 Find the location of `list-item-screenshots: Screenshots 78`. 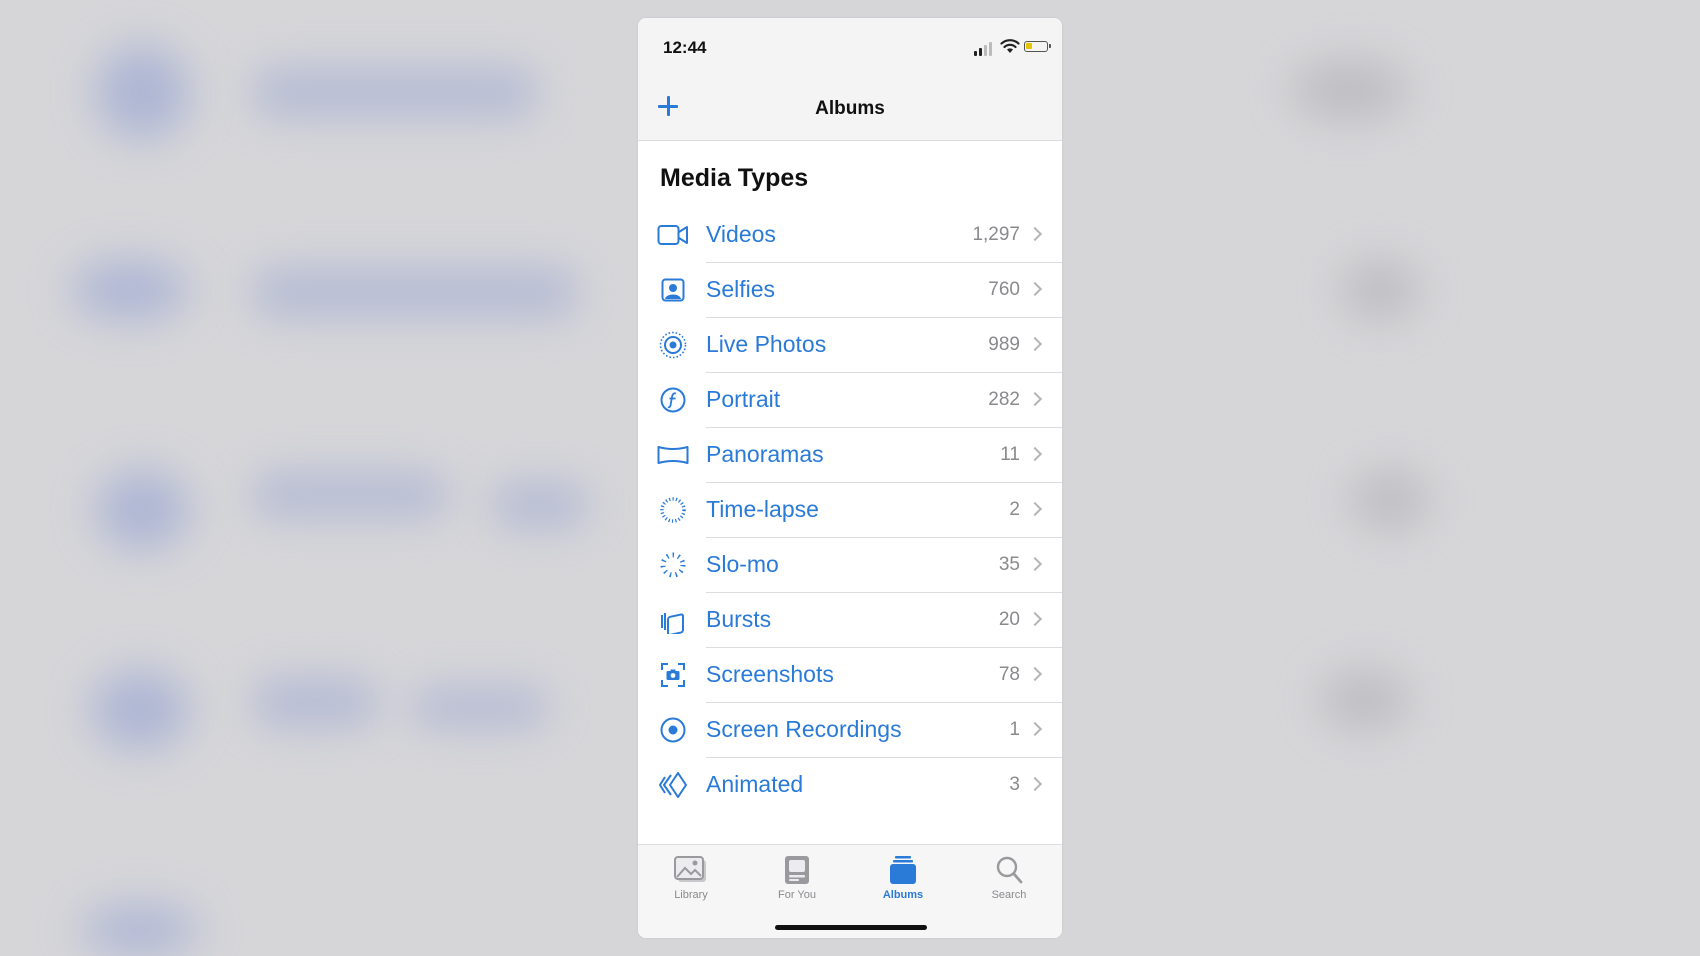

list-item-screenshots: Screenshots 78 is located at coordinates (850, 675).